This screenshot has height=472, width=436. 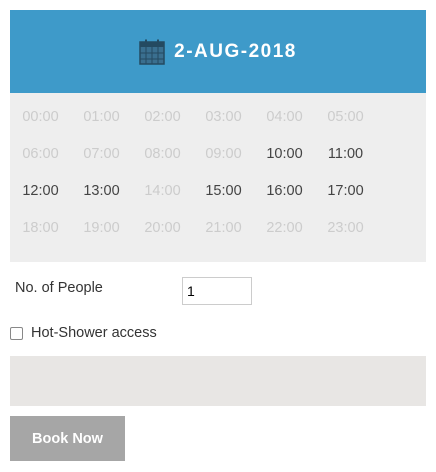 I want to click on time-slot: 06:00, so click(x=40, y=153).